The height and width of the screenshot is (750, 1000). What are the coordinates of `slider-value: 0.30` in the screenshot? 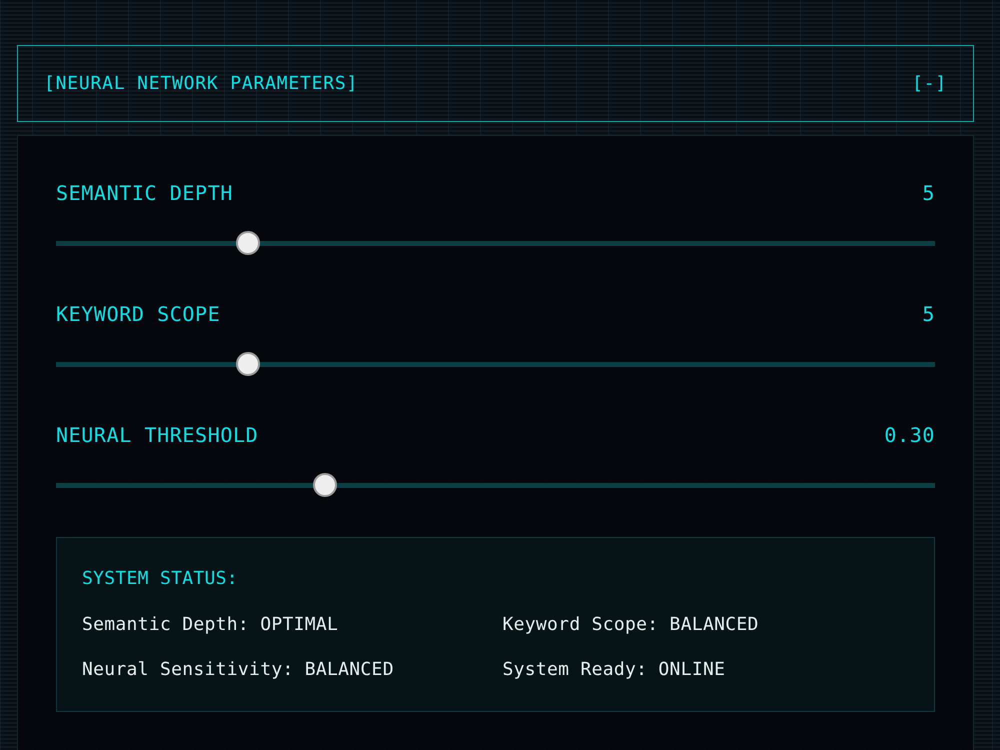 It's located at (909, 435).